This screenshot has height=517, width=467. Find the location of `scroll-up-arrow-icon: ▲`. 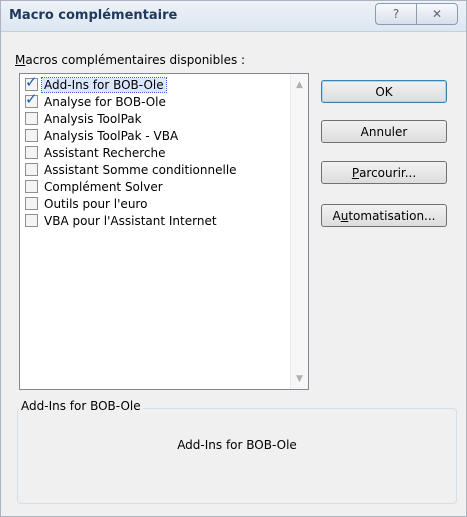

scroll-up-arrow-icon: ▲ is located at coordinates (299, 84).